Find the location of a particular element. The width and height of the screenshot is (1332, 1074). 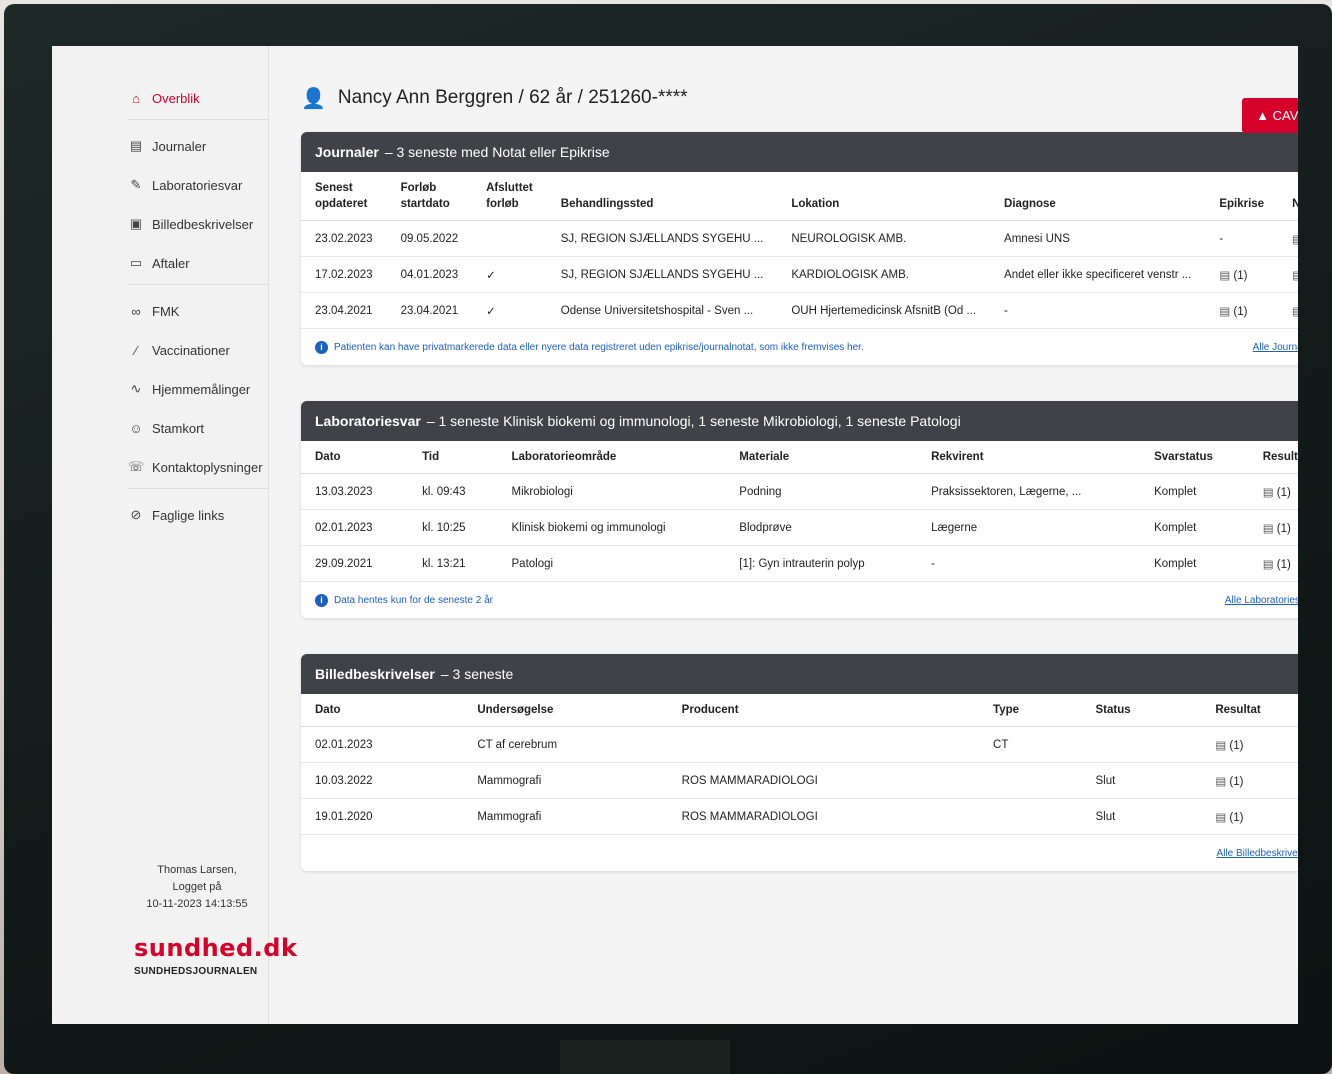

sidebar-item-label: Laboratoriesvar is located at coordinates (197, 185).